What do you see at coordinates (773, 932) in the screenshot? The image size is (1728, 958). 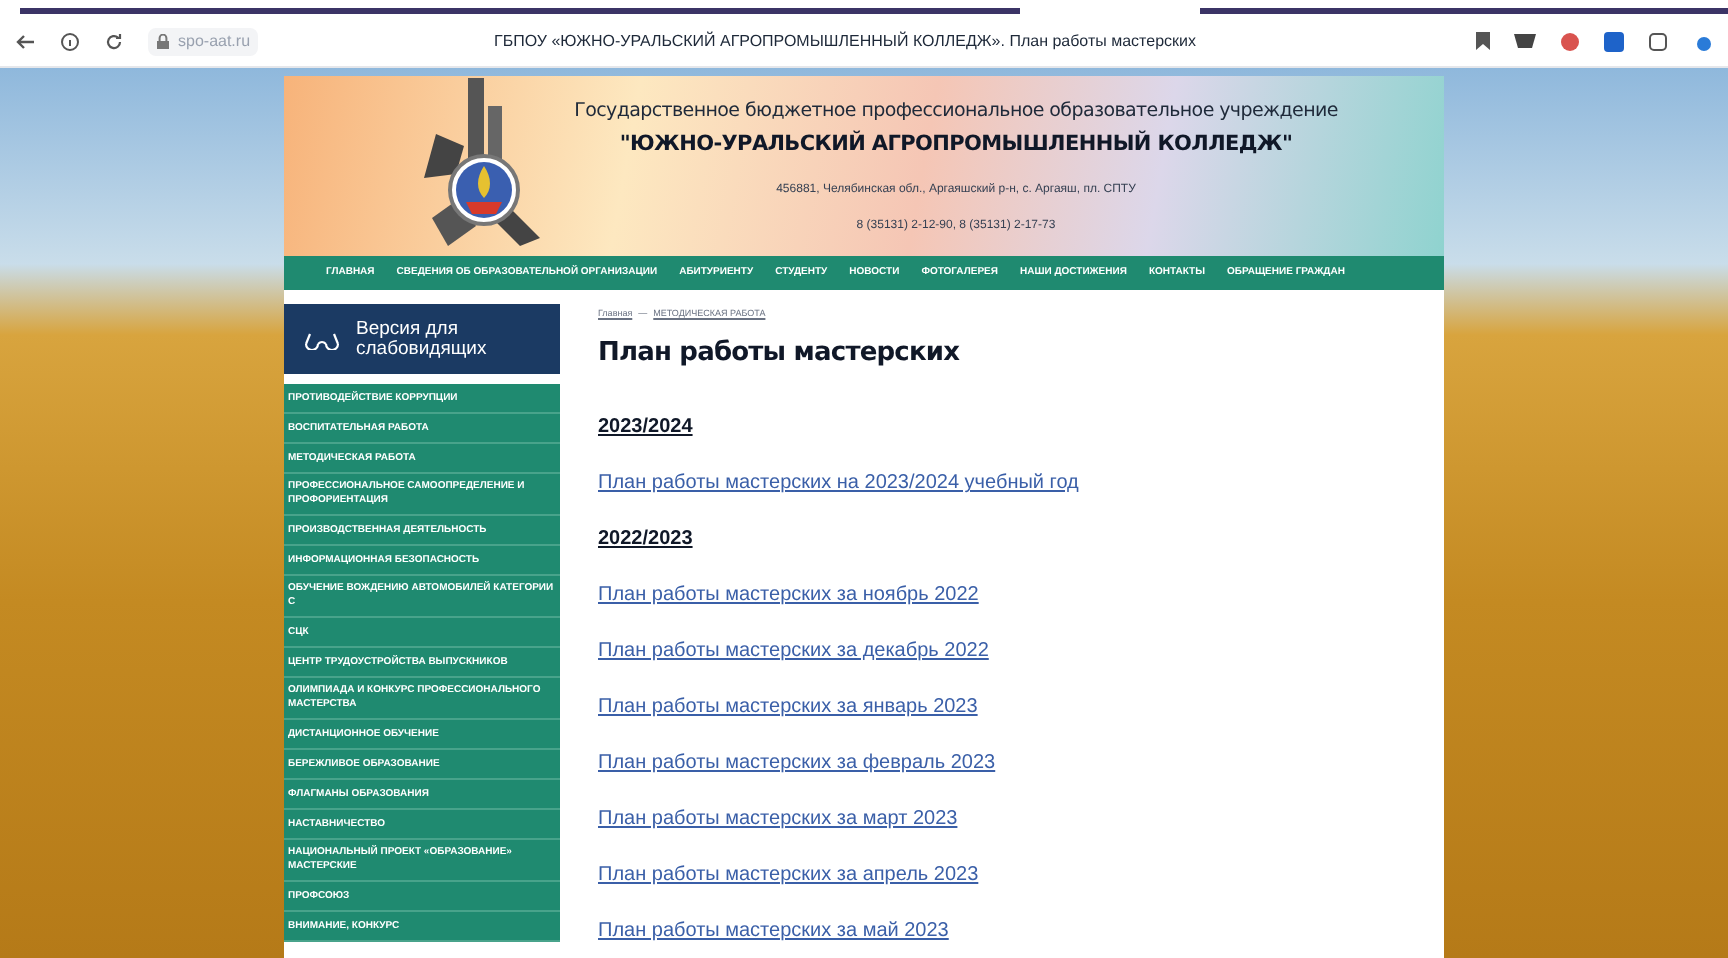 I see `plan-link: План работы мастерских за май 2023` at bounding box center [773, 932].